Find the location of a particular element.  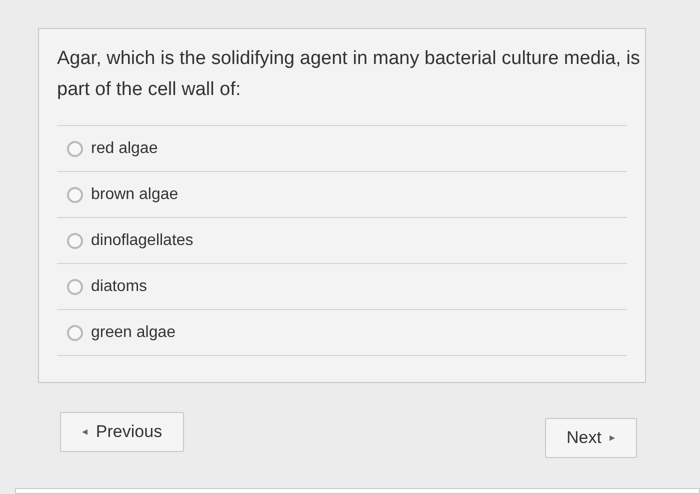

answer-option: red algae is located at coordinates (112, 148).